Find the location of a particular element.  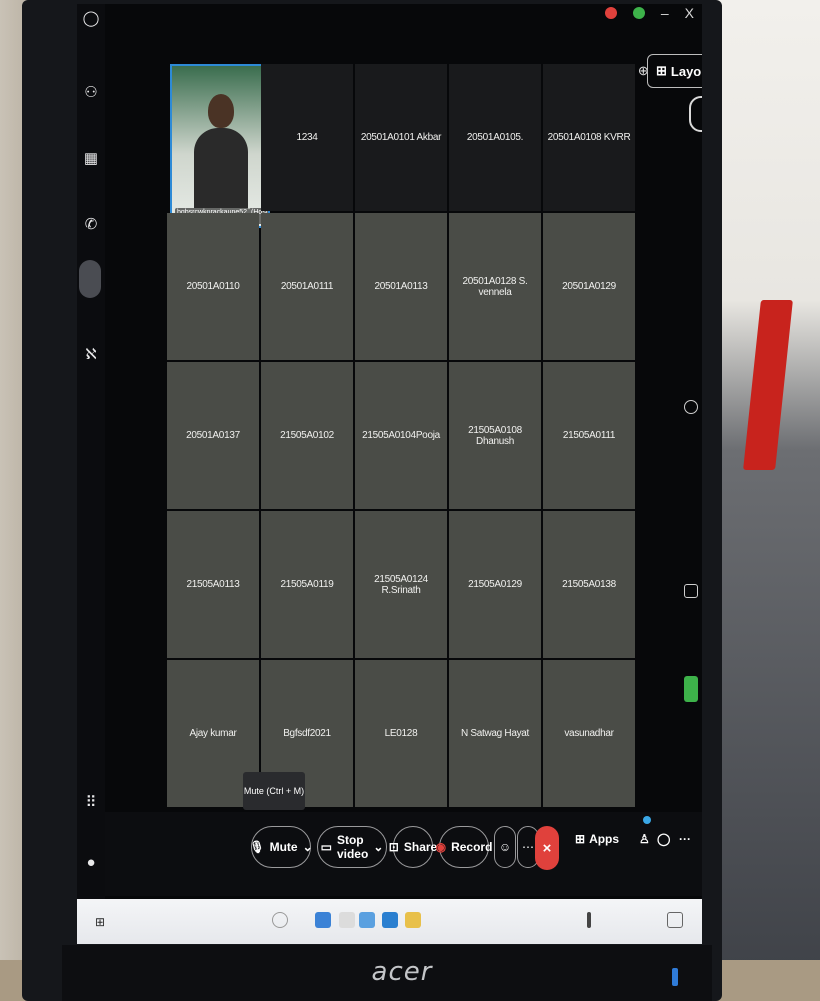

participant-name: 20501A0108 KVRR is located at coordinates (589, 137).